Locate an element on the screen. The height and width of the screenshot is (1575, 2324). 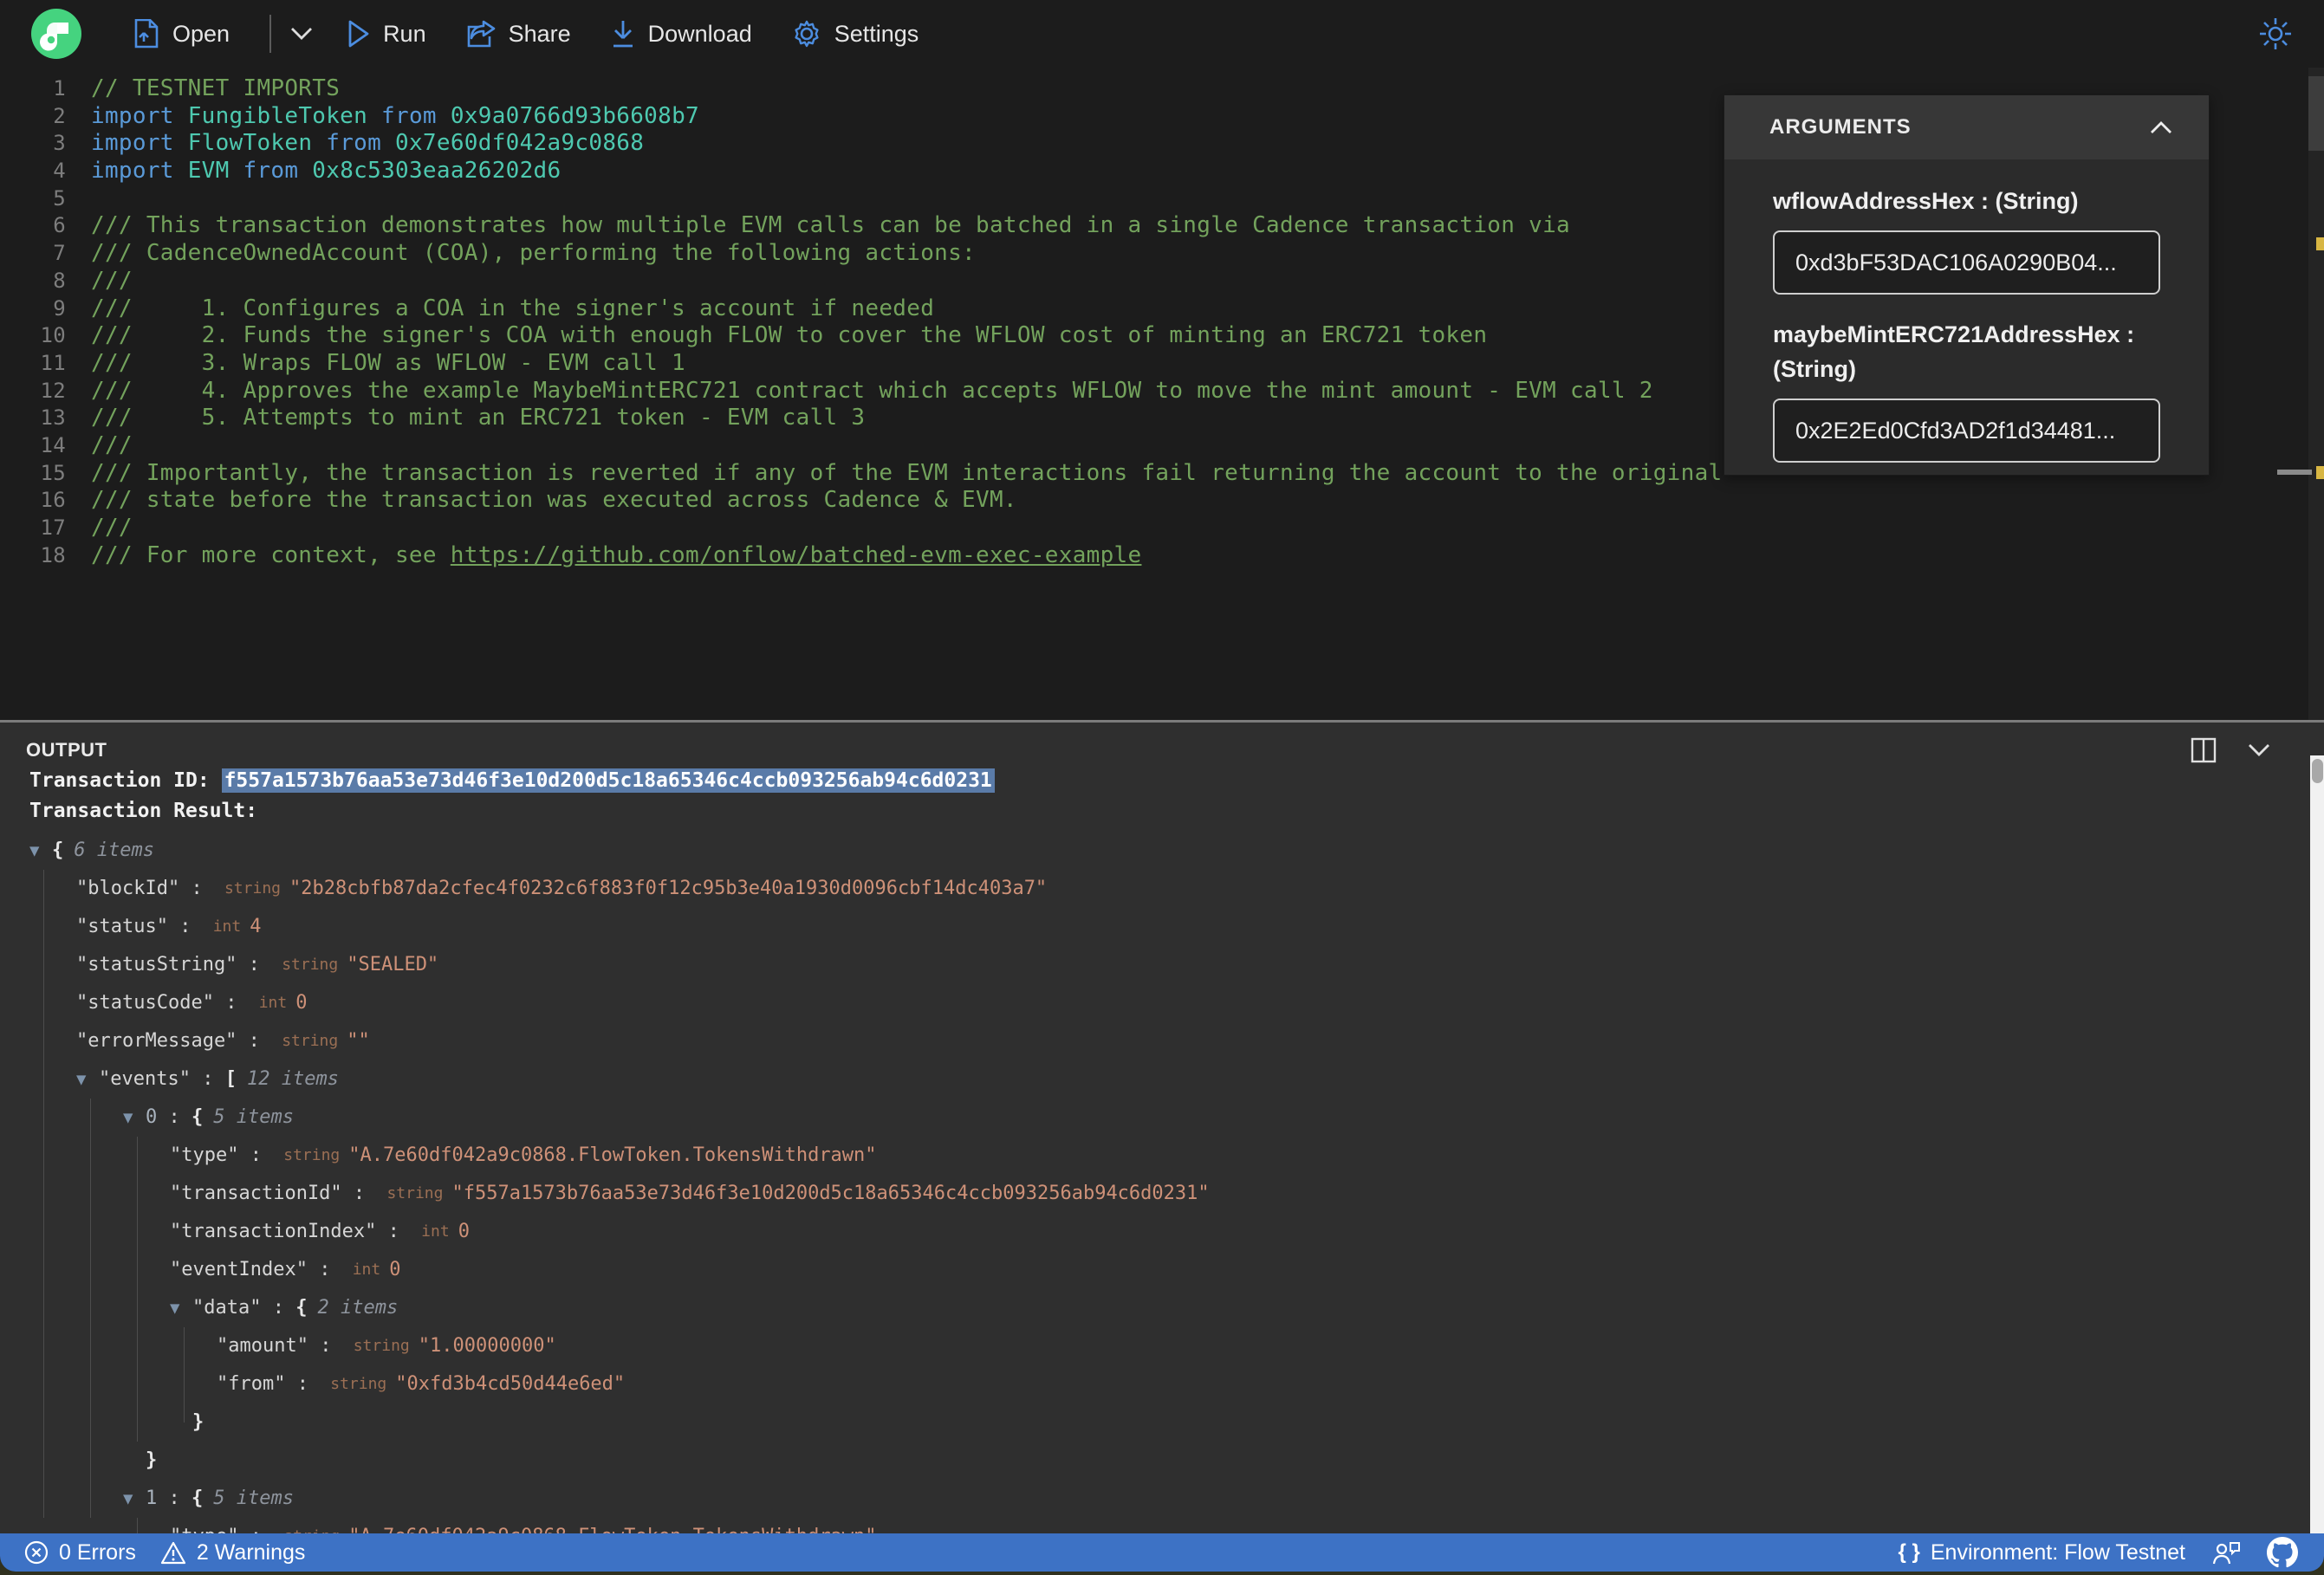
json-tree-row: "errorMessage" : string "" is located at coordinates (1162, 1041).